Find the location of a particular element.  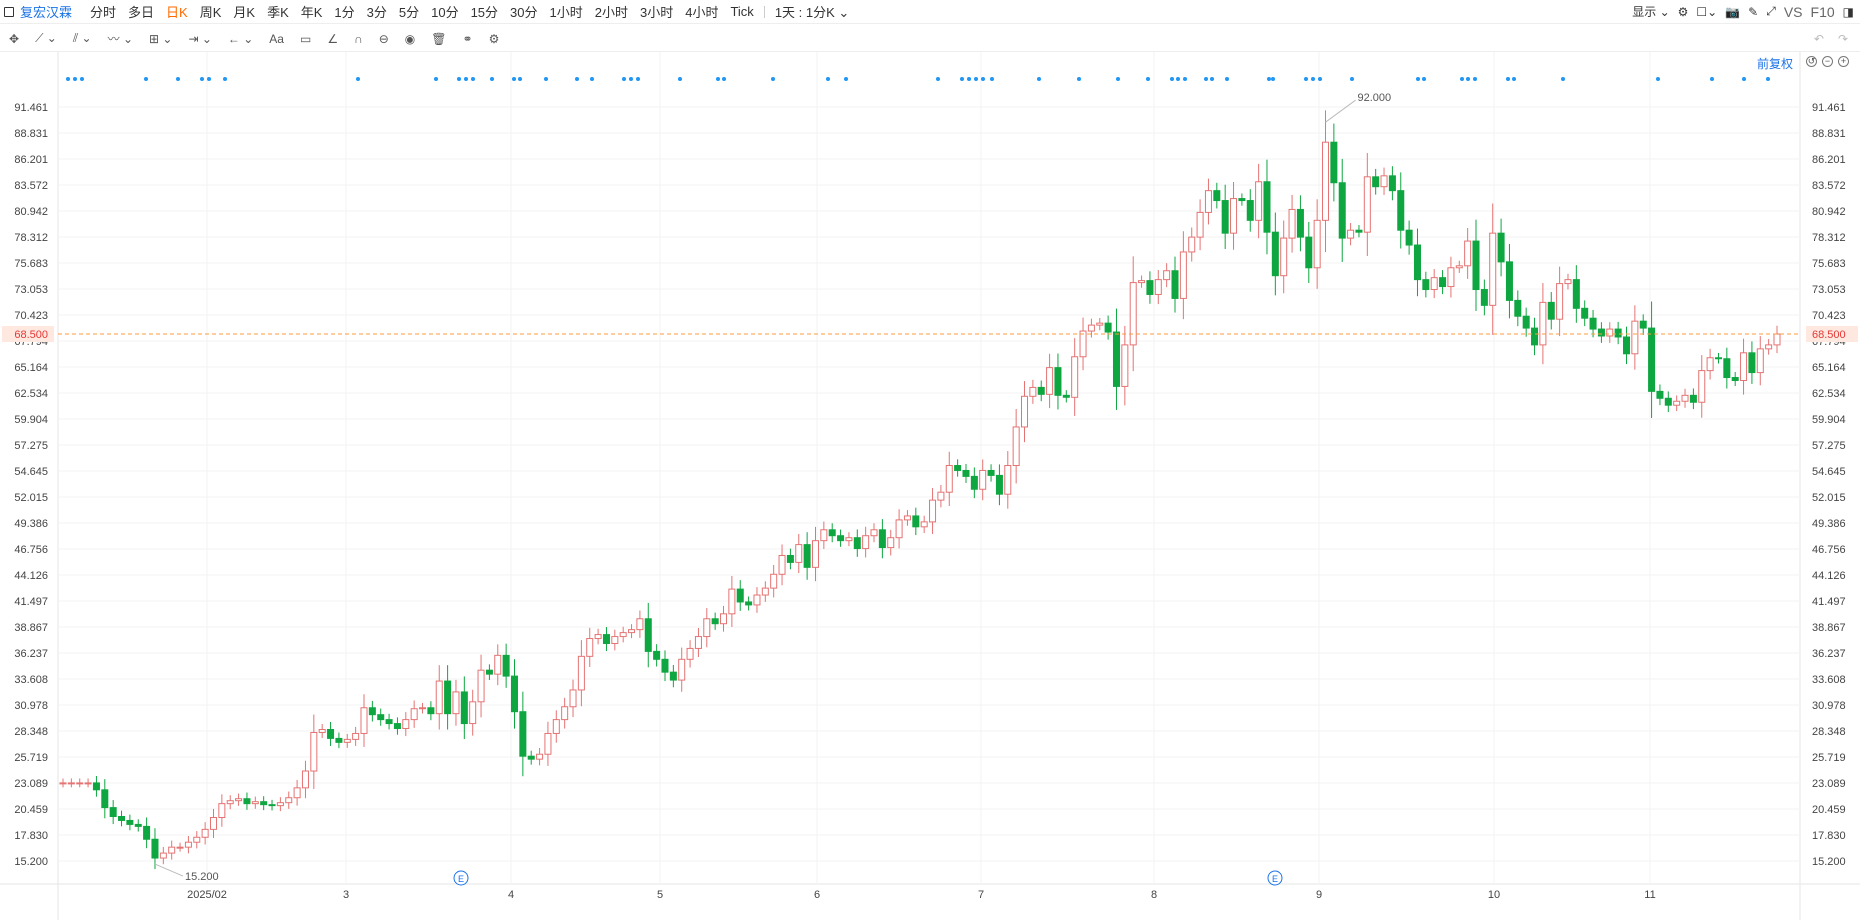

period-tab: Tick is located at coordinates (741, 11).